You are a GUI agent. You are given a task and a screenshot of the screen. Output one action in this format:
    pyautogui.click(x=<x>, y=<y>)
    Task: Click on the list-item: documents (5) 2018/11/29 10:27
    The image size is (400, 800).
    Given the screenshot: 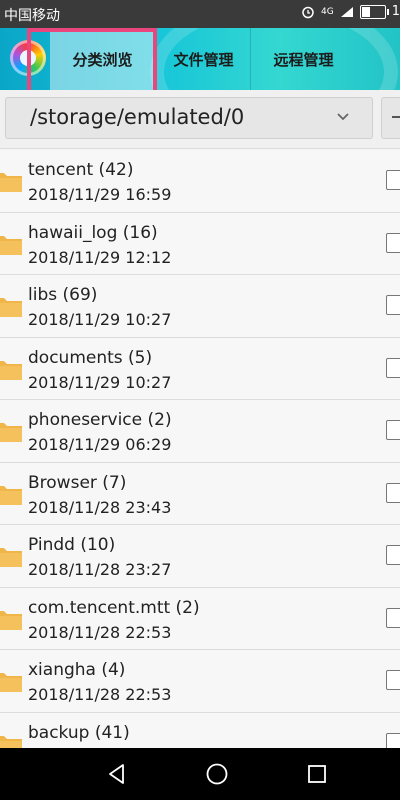 What is the action you would take?
    pyautogui.click(x=200, y=369)
    